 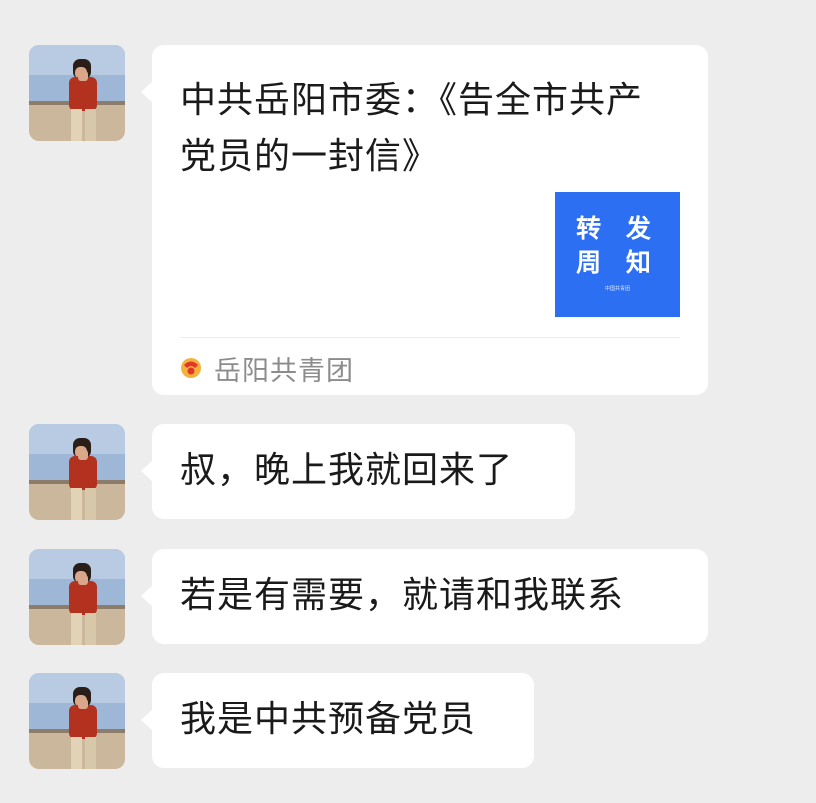 What do you see at coordinates (617, 228) in the screenshot?
I see `thumbnail-line-1: 转 发` at bounding box center [617, 228].